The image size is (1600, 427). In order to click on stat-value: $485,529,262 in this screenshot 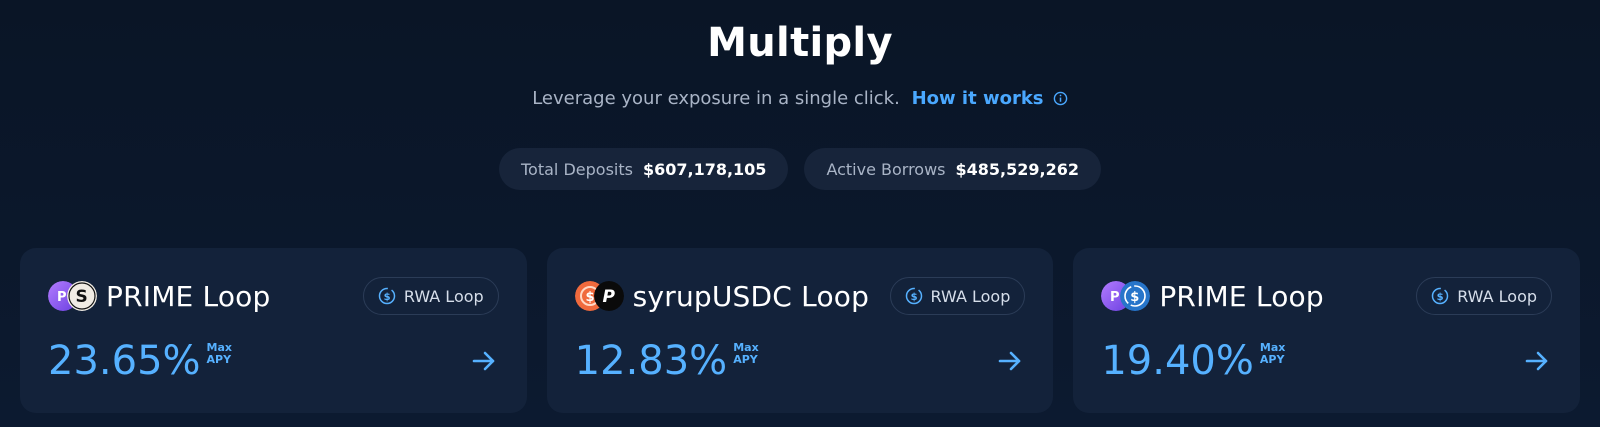, I will do `click(1017, 169)`.